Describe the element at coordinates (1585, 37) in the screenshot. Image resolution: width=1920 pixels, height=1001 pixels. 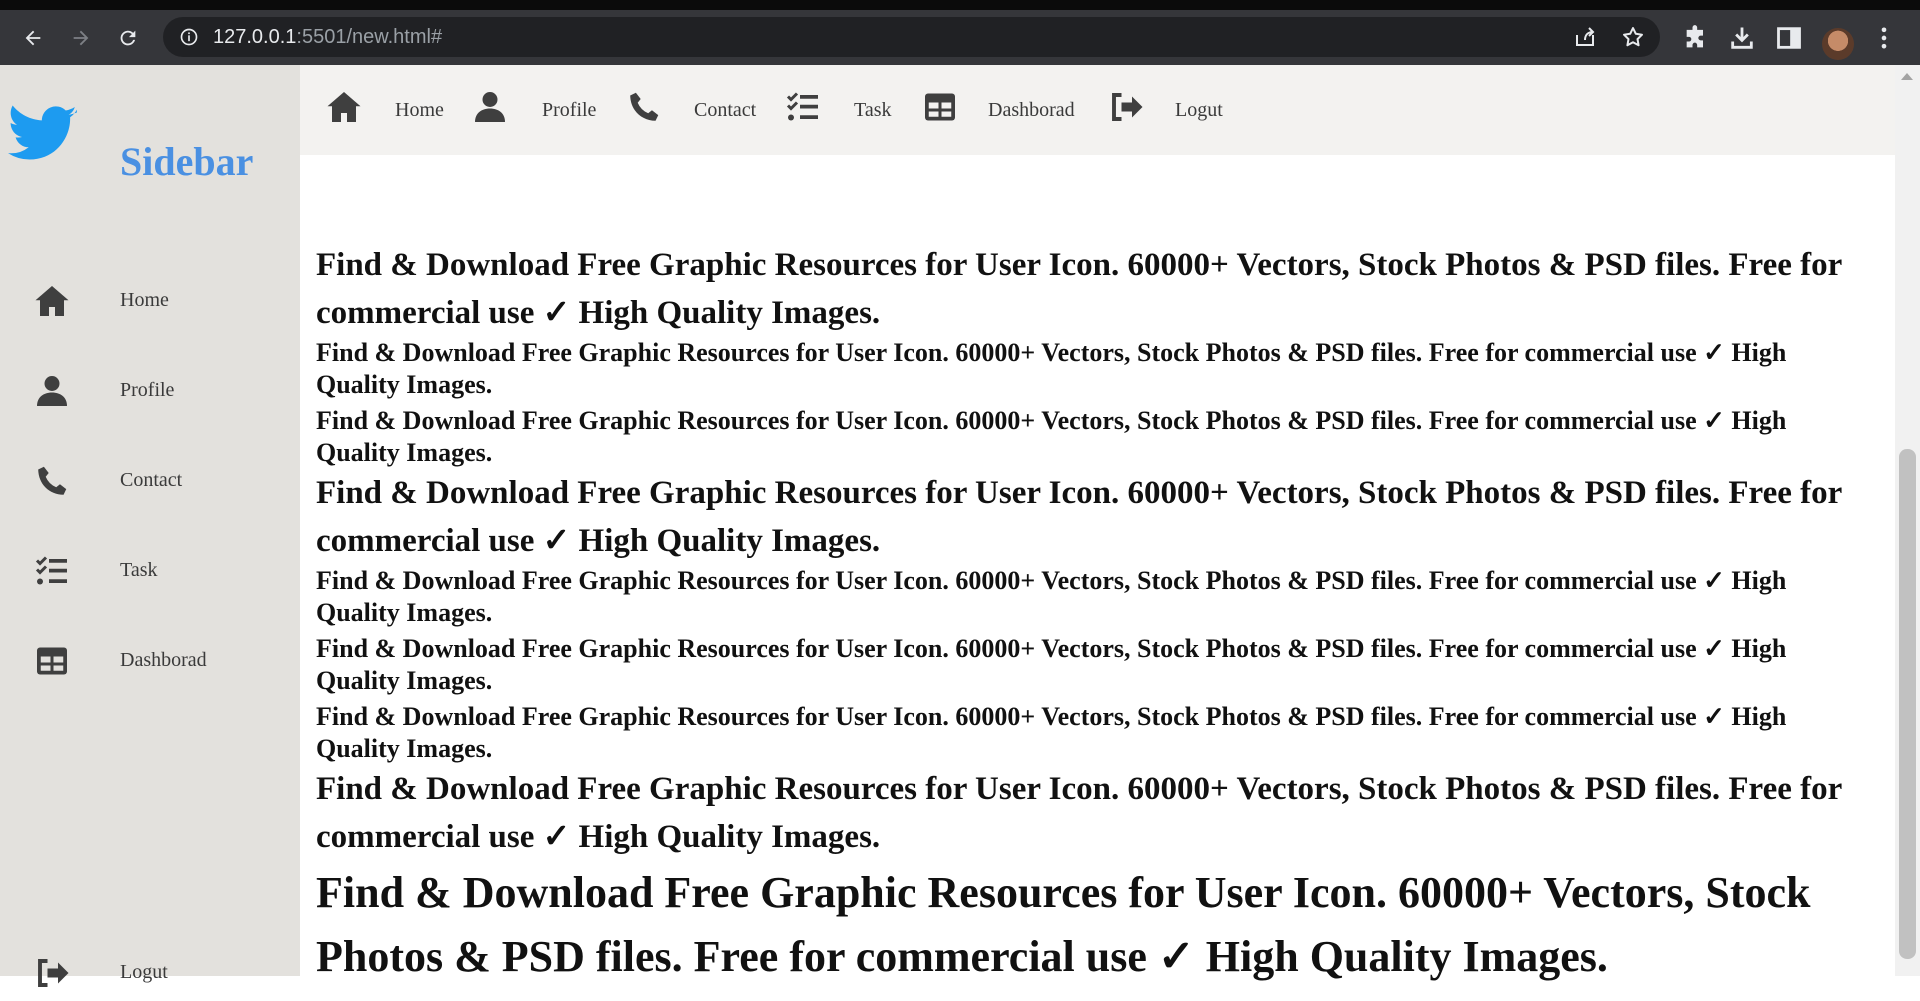
I see `share-icon` at that location.